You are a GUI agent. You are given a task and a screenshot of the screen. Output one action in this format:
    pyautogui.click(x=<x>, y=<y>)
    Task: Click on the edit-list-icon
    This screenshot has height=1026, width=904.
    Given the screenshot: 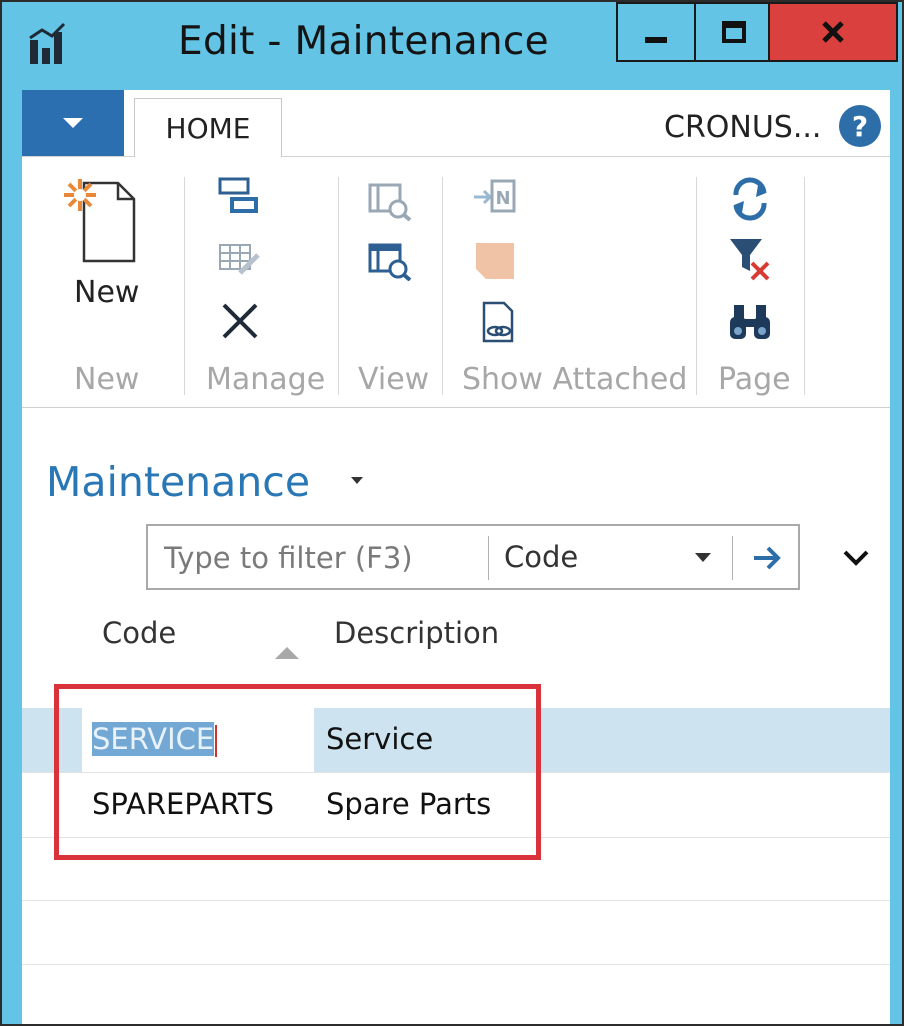 What is the action you would take?
    pyautogui.click(x=239, y=197)
    